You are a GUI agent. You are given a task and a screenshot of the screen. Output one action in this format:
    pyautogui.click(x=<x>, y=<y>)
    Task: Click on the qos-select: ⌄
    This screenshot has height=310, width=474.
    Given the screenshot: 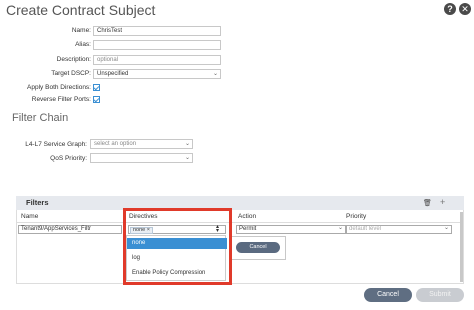 What is the action you would take?
    pyautogui.click(x=141, y=158)
    